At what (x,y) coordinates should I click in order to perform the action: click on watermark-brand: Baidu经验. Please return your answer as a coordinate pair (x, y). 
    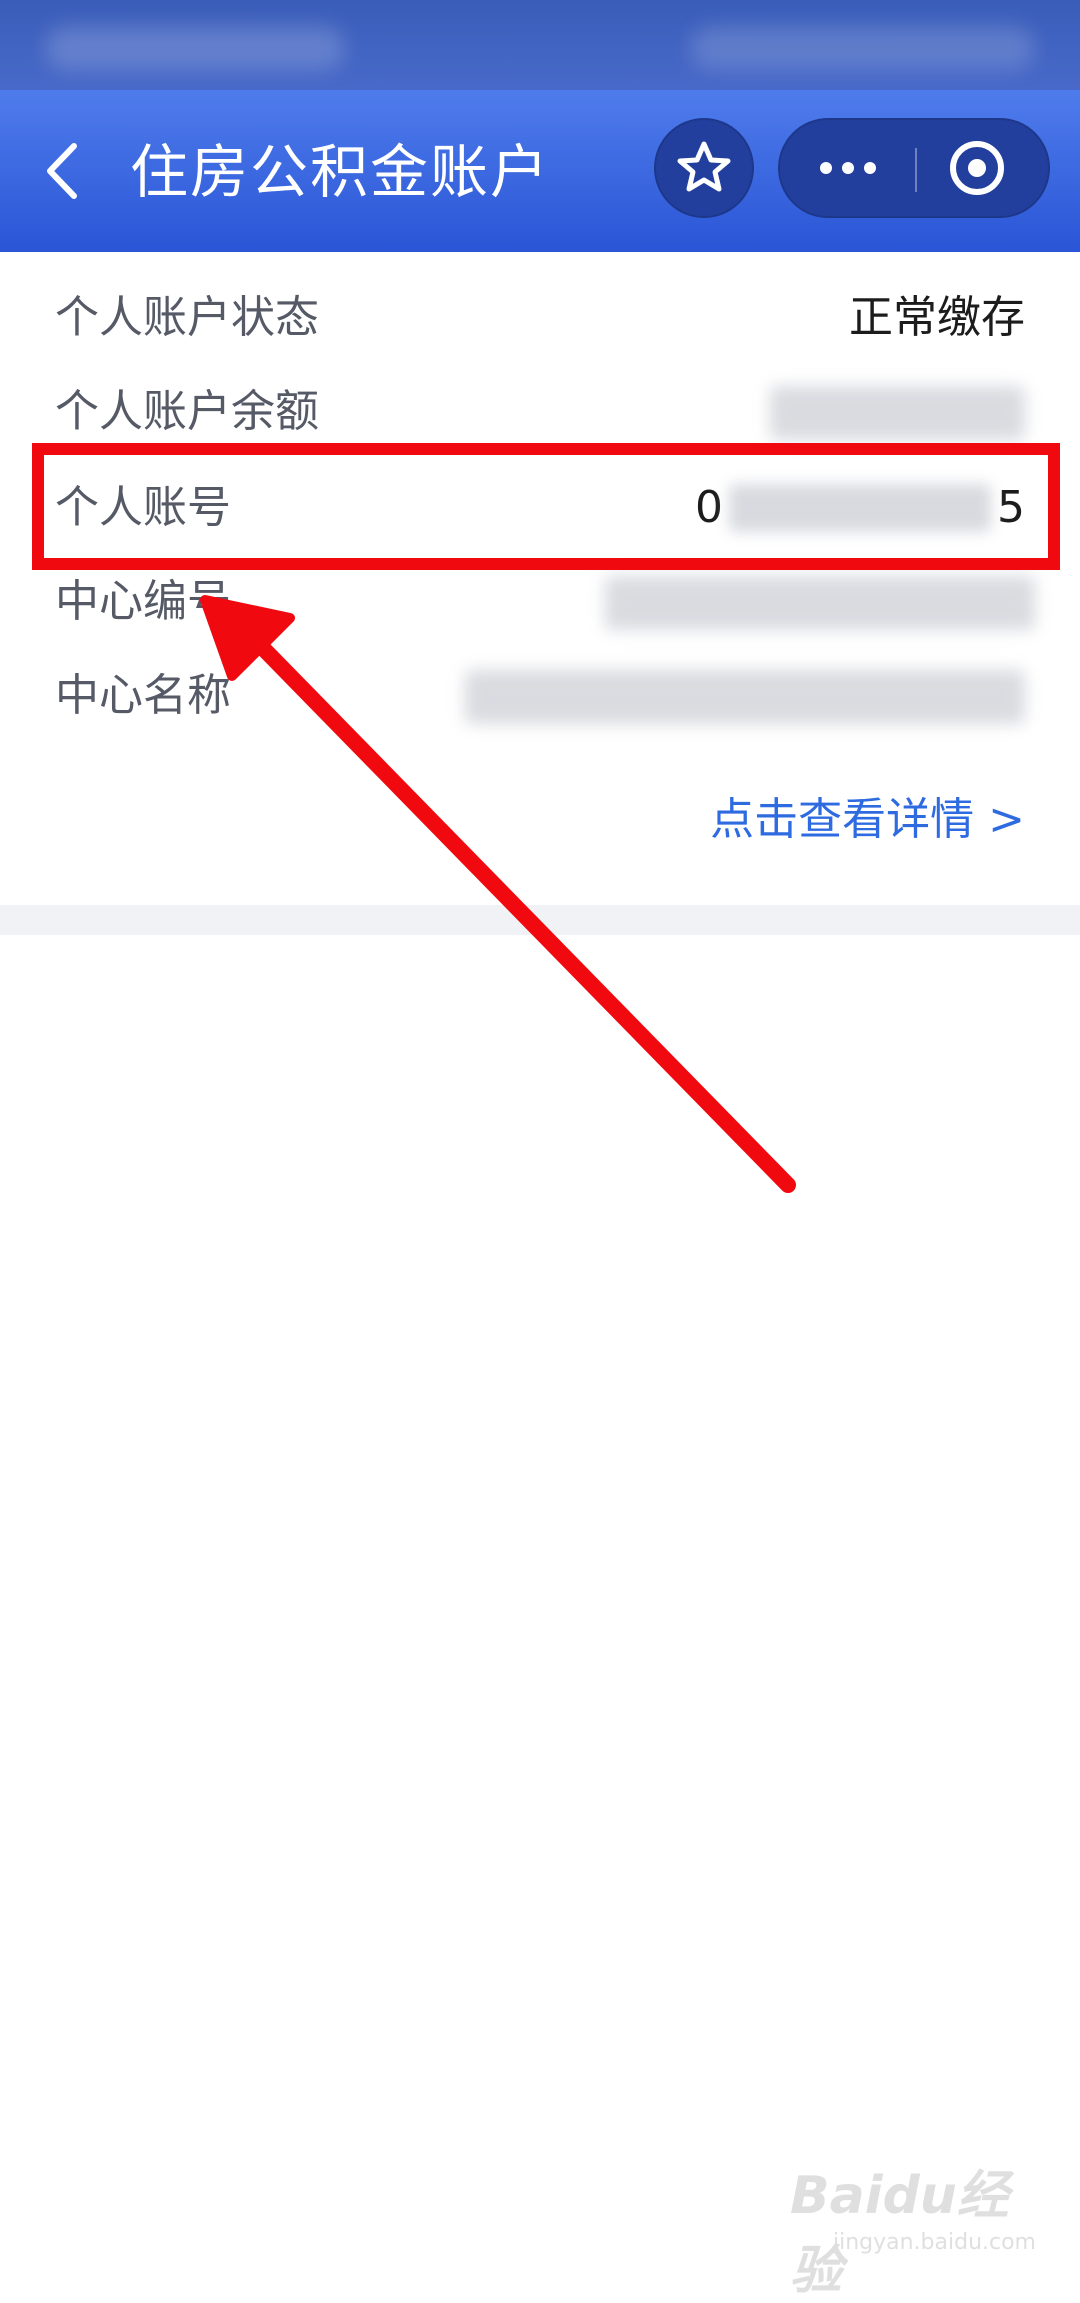
    Looking at the image, I should click on (899, 2233).